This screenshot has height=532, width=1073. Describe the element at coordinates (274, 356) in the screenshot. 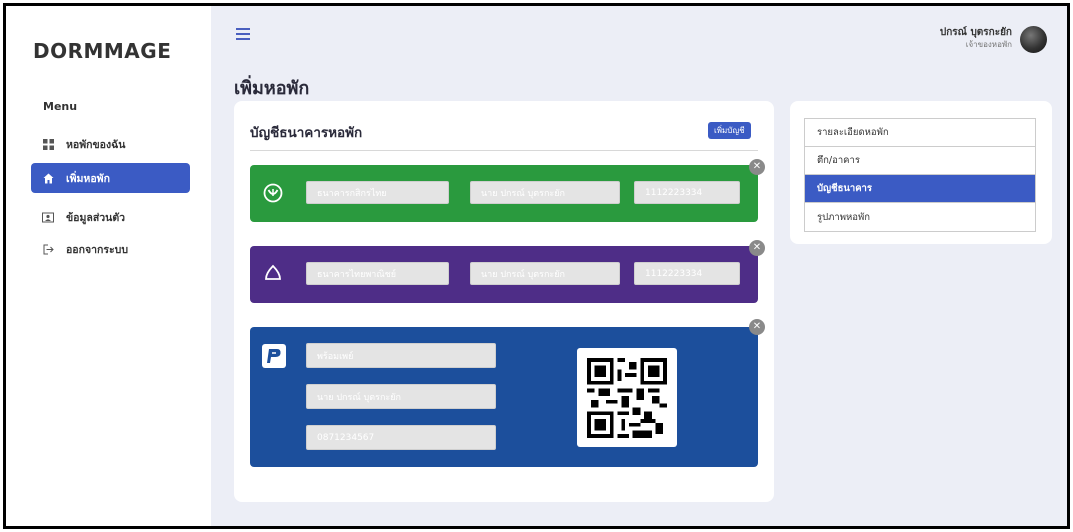

I see `promptpay-icon` at that location.